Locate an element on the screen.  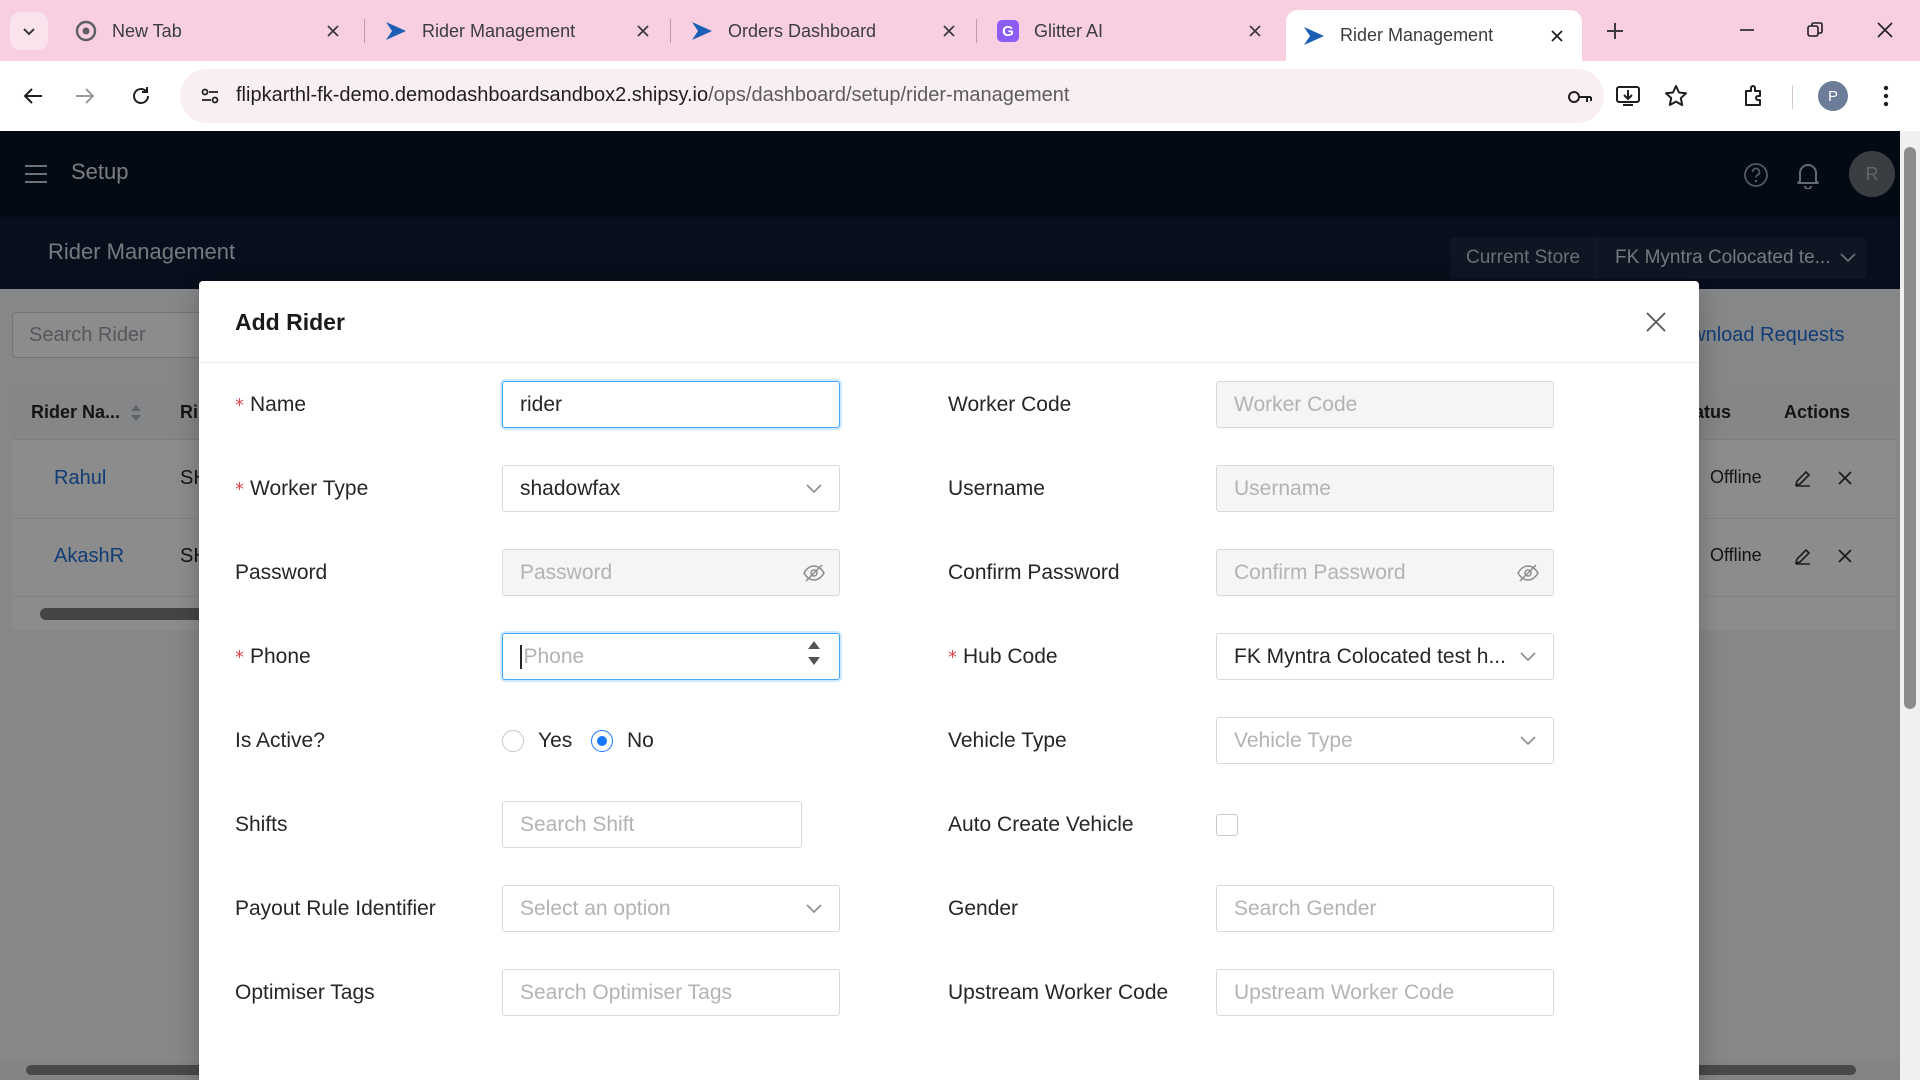
tab-rider-management-active: Rider Management is located at coordinates (1434, 35).